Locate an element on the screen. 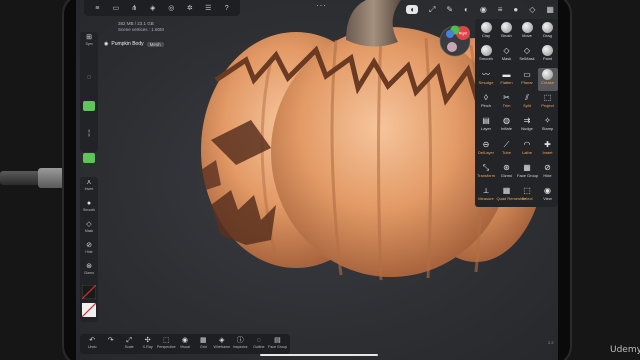 The image size is (640, 360). tool-gizmo: ⊛ Gizmo is located at coordinates (507, 172).